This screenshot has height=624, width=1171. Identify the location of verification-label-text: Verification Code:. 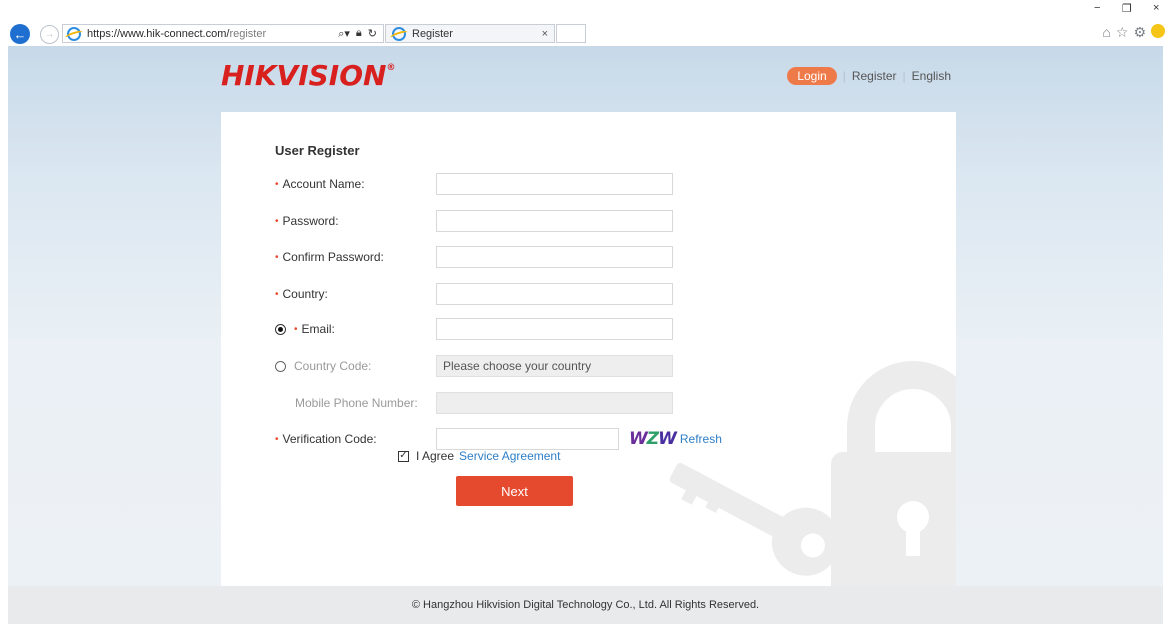
(329, 439).